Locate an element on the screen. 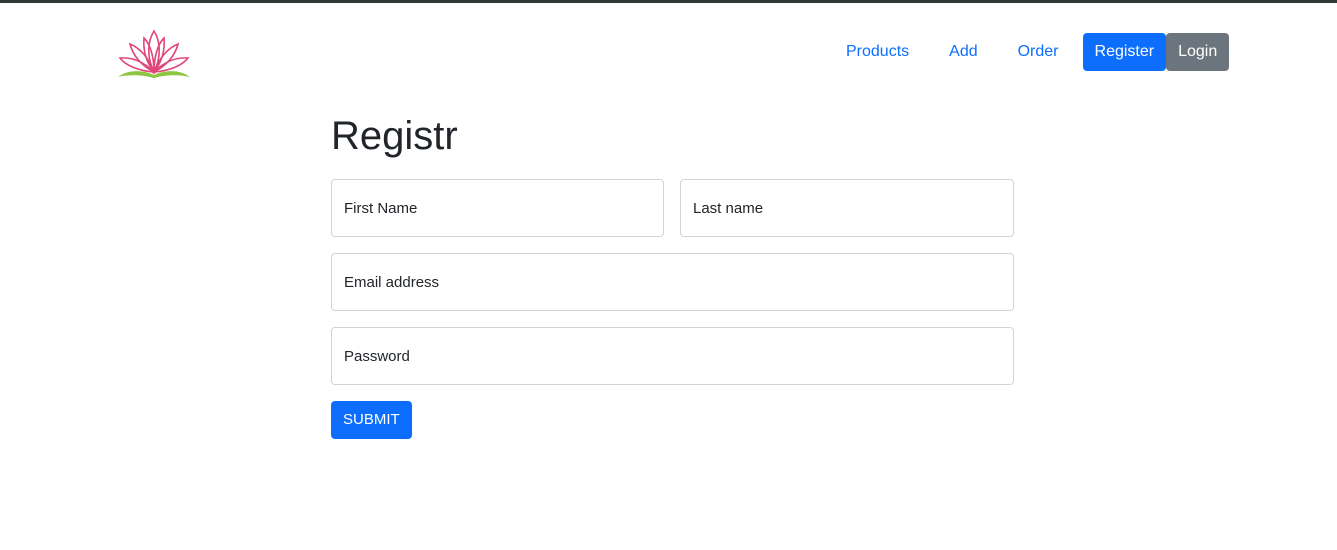  nav-link-products: Products is located at coordinates (877, 52).